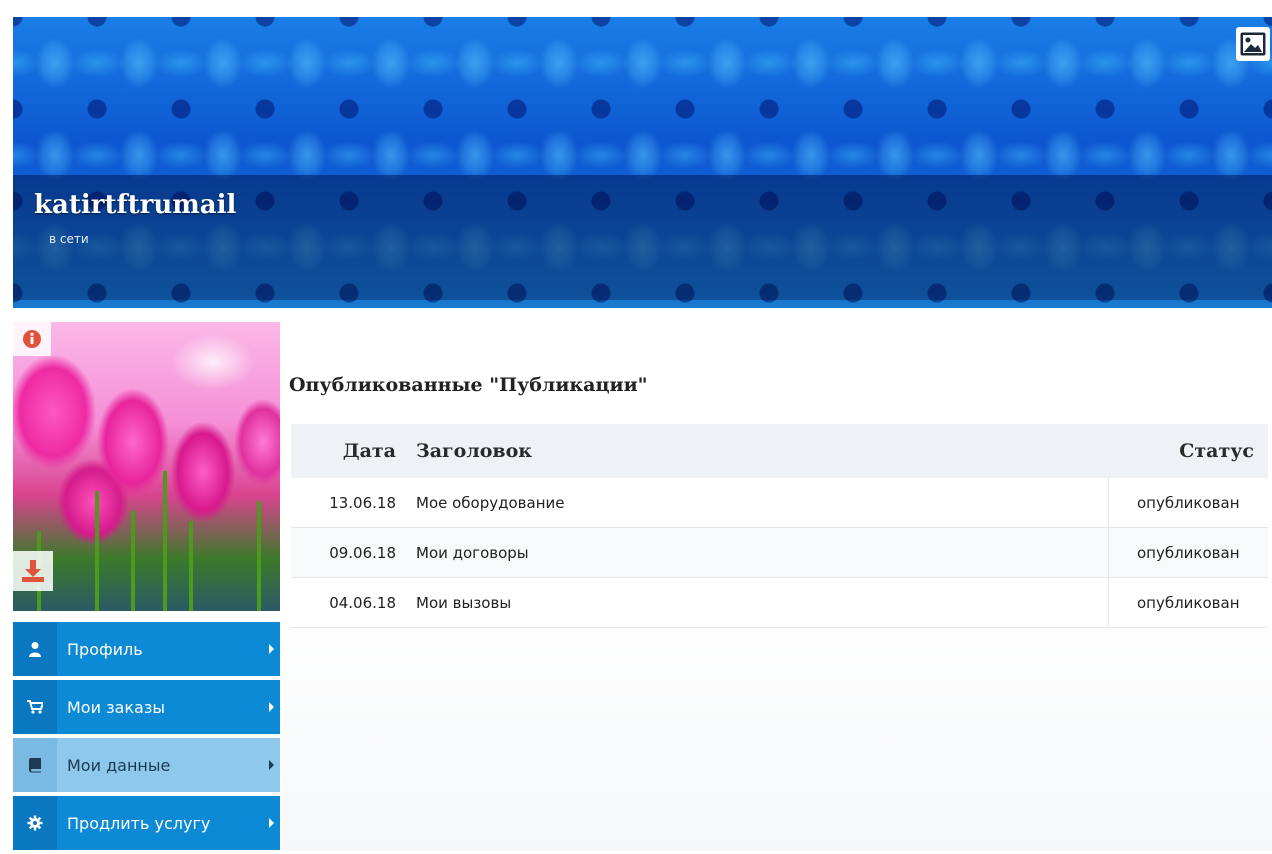  I want to click on table-row: 09.06.18 Мои договоры опубликован, so click(779, 552).